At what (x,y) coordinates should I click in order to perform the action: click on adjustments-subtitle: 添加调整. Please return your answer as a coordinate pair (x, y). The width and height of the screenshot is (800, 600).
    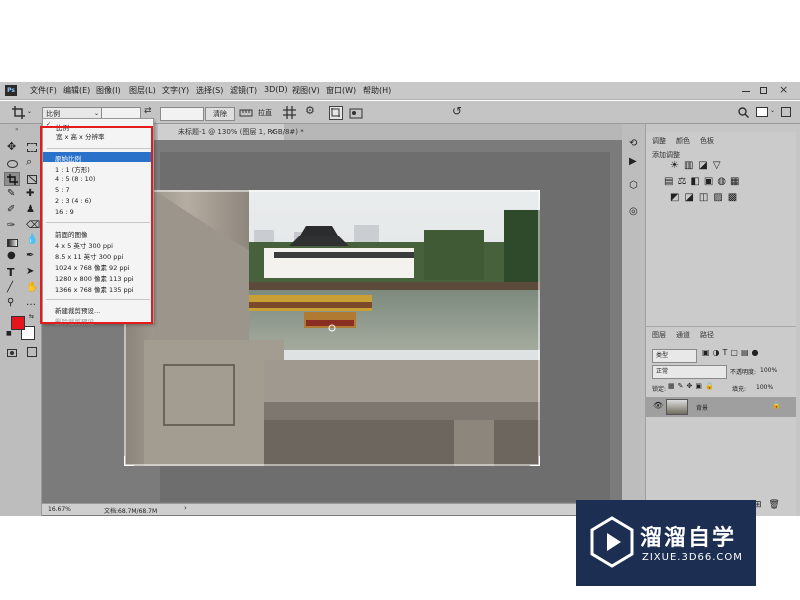
    Looking at the image, I should click on (666, 155).